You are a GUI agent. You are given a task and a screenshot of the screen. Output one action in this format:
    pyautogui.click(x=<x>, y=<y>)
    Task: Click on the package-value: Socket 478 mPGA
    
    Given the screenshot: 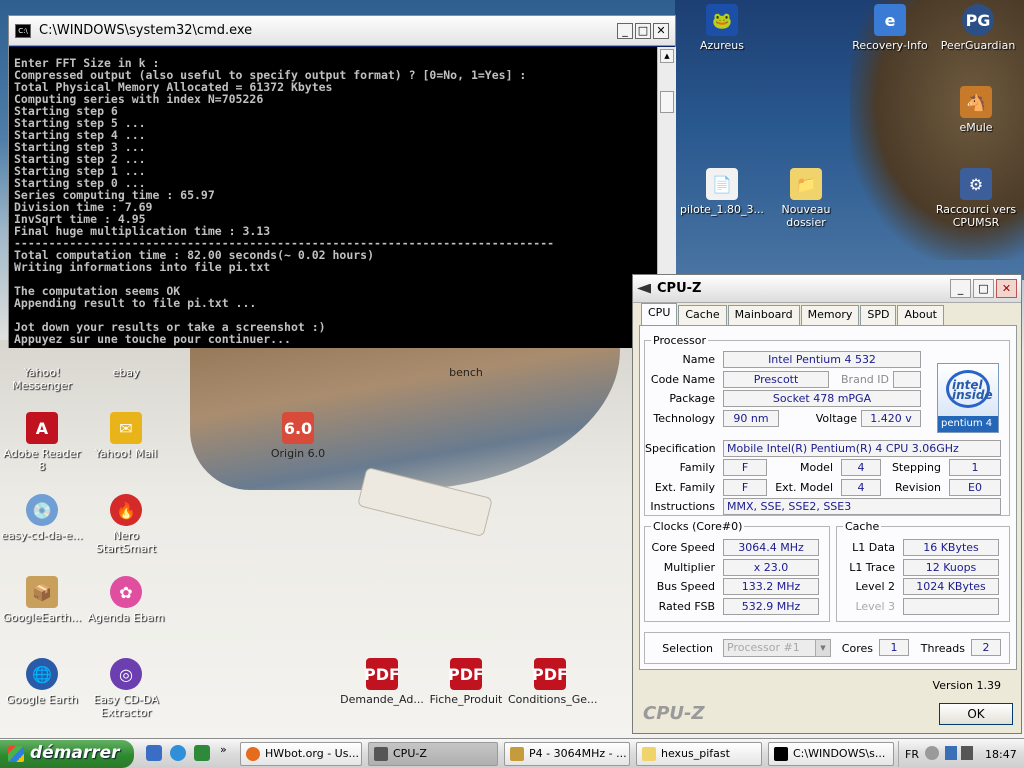 What is the action you would take?
    pyautogui.click(x=822, y=398)
    